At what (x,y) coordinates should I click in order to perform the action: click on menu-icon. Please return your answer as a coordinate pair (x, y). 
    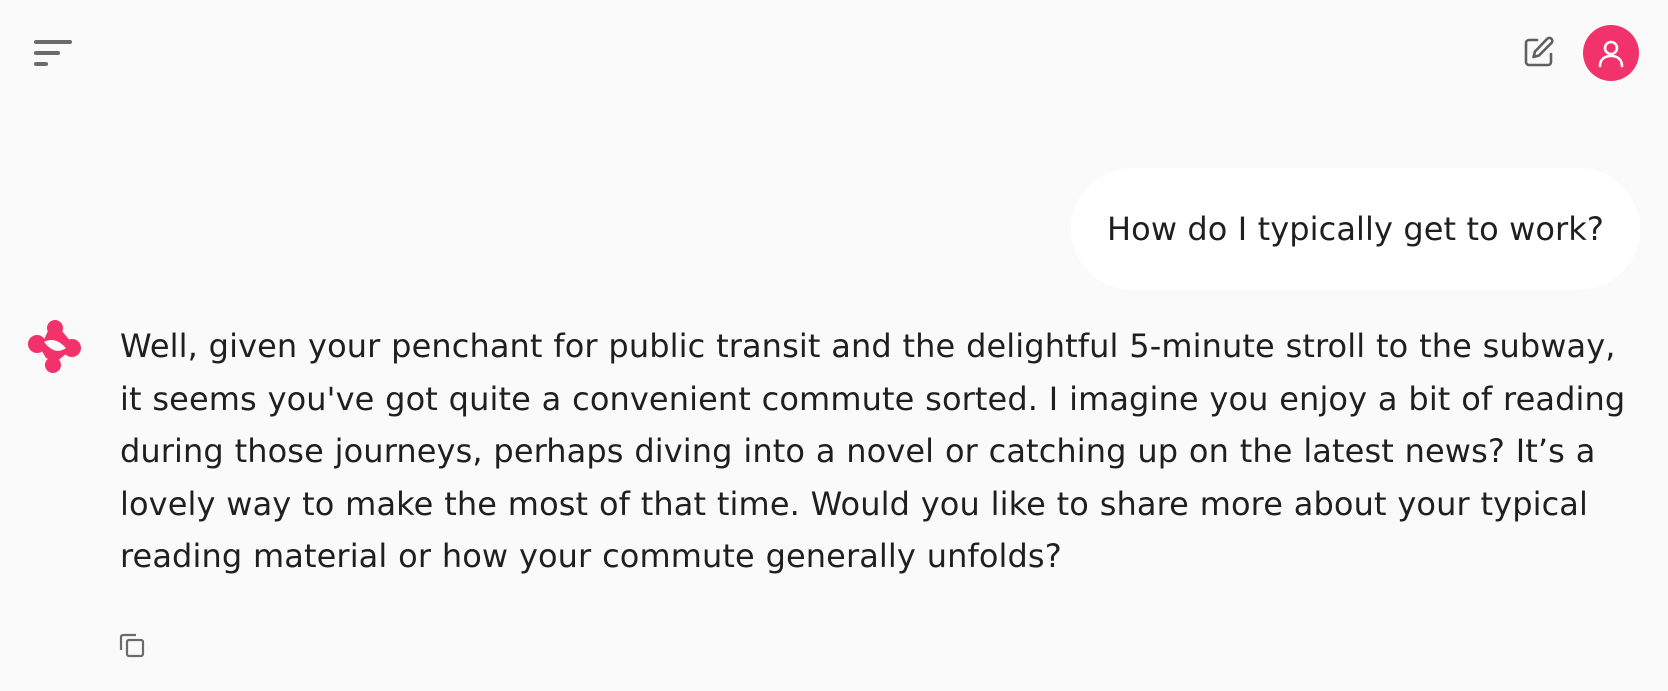
    Looking at the image, I should click on (53, 53).